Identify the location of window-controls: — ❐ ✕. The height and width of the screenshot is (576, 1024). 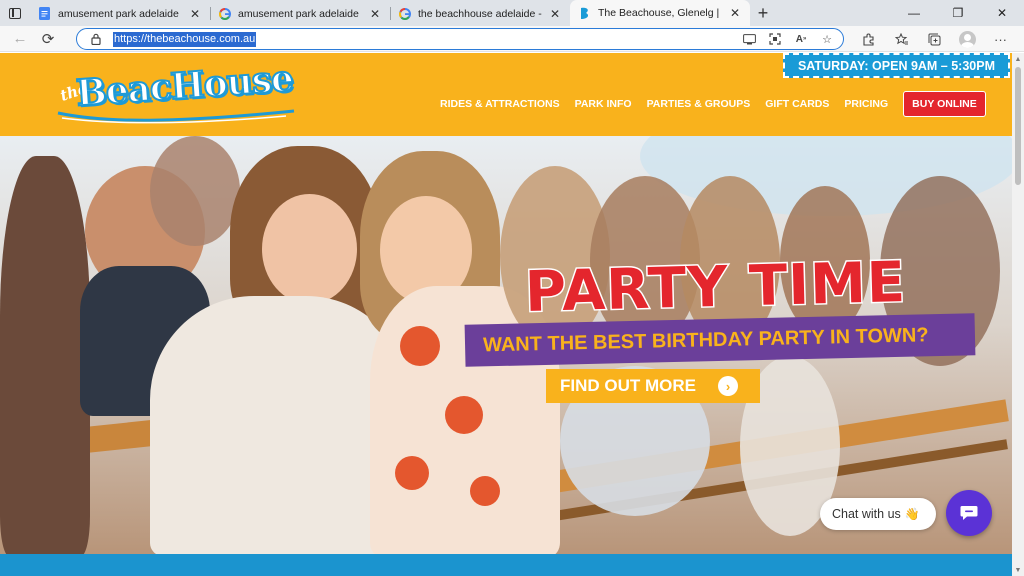
(958, 13).